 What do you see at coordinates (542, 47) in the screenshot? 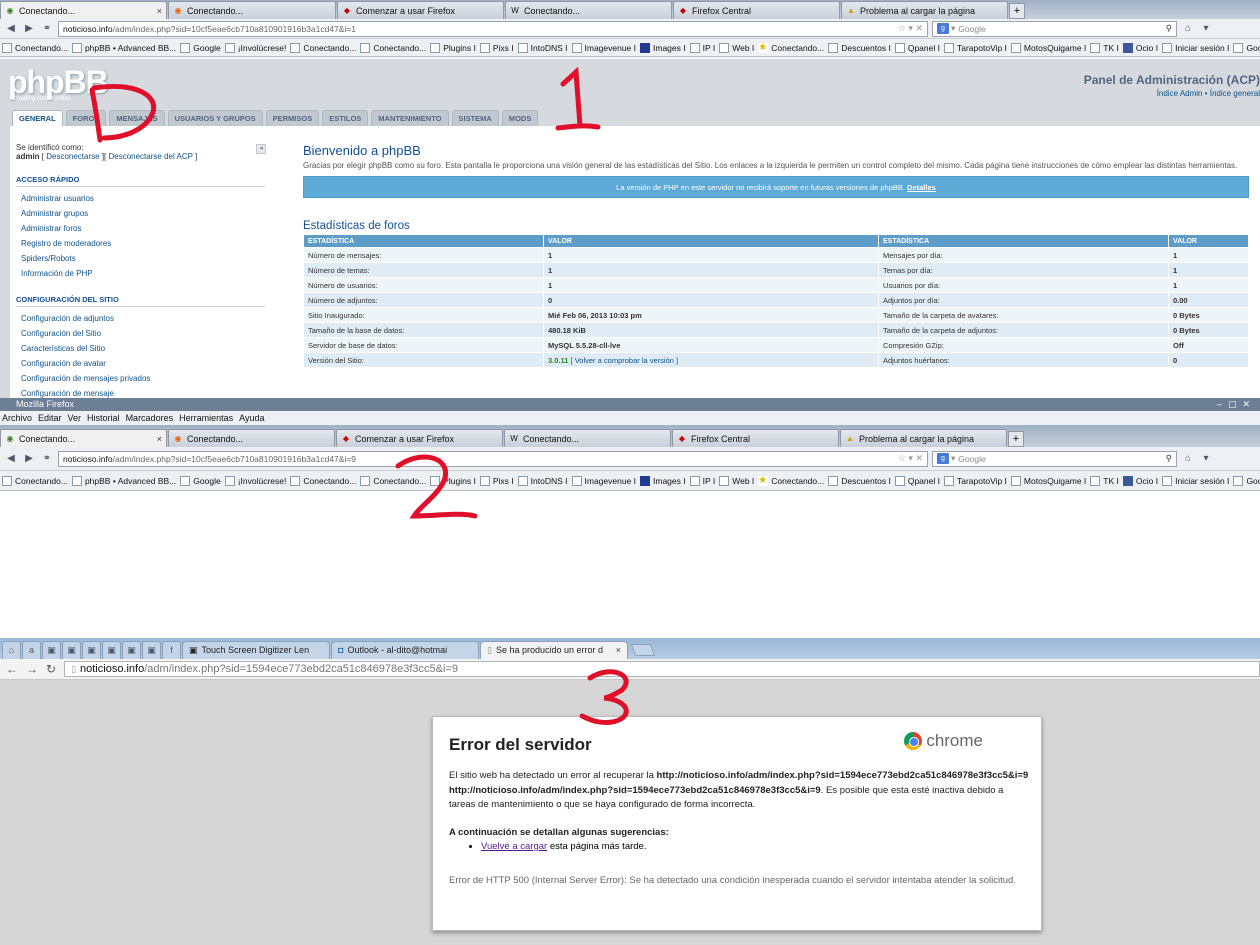
I see `bookmark-item: IntoDNS I` at bounding box center [542, 47].